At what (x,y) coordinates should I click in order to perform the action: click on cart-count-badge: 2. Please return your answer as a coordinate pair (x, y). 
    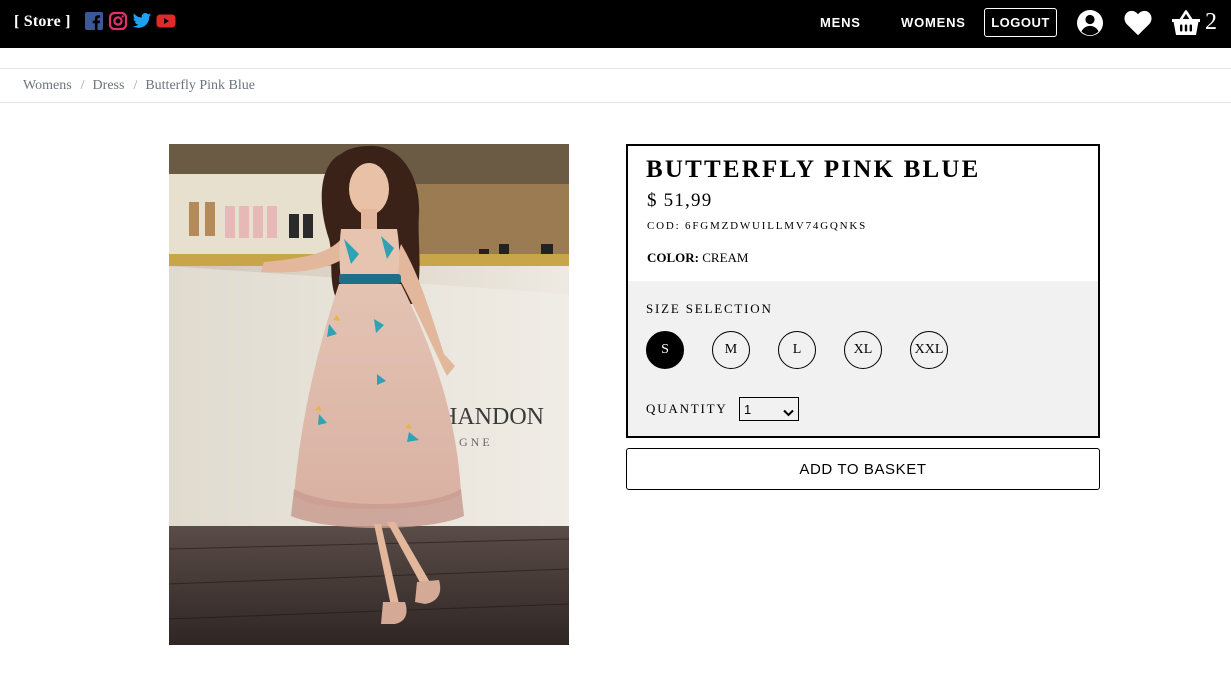
    Looking at the image, I should click on (1211, 22).